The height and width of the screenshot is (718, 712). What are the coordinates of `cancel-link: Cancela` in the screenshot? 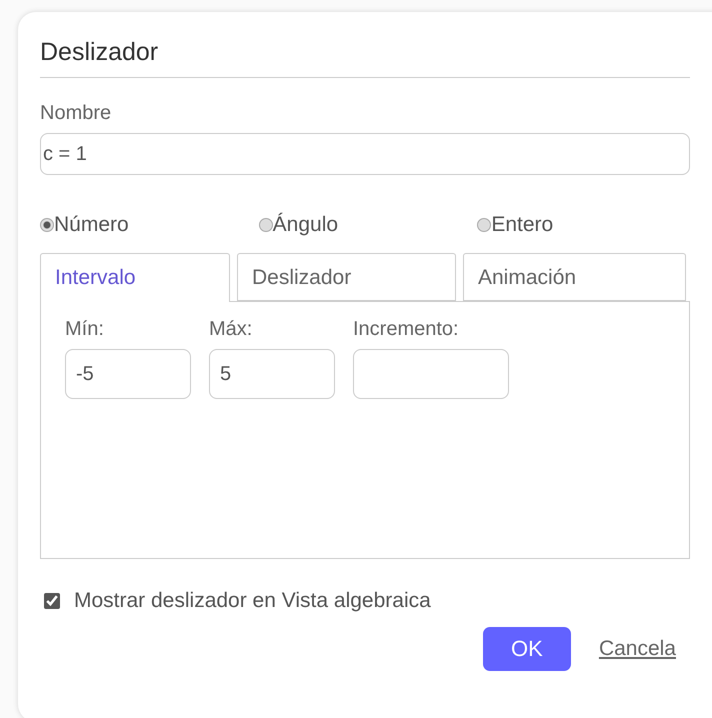 It's located at (637, 649).